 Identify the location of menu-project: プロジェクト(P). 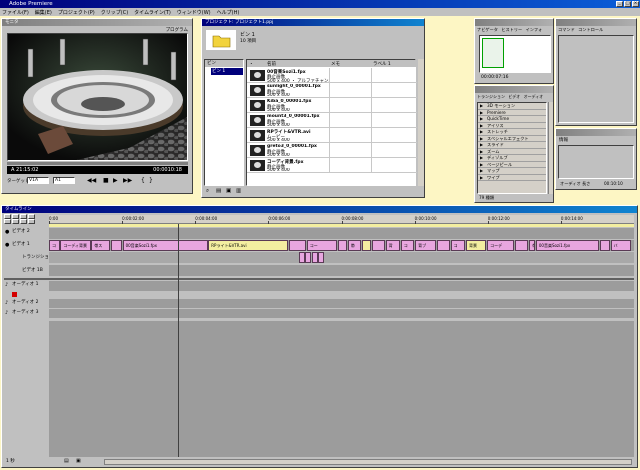
(76, 12).